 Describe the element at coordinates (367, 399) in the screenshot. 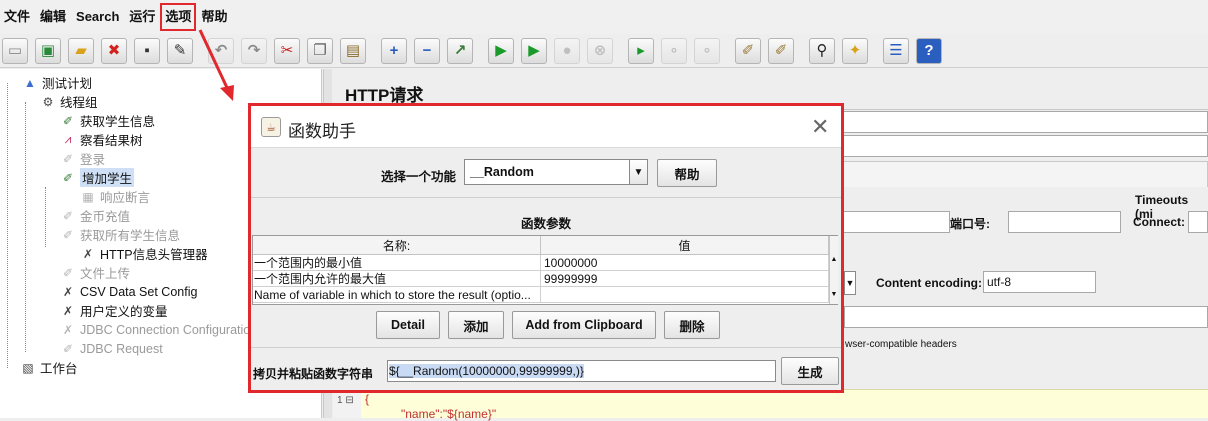

I see `code-line-1: {` at that location.